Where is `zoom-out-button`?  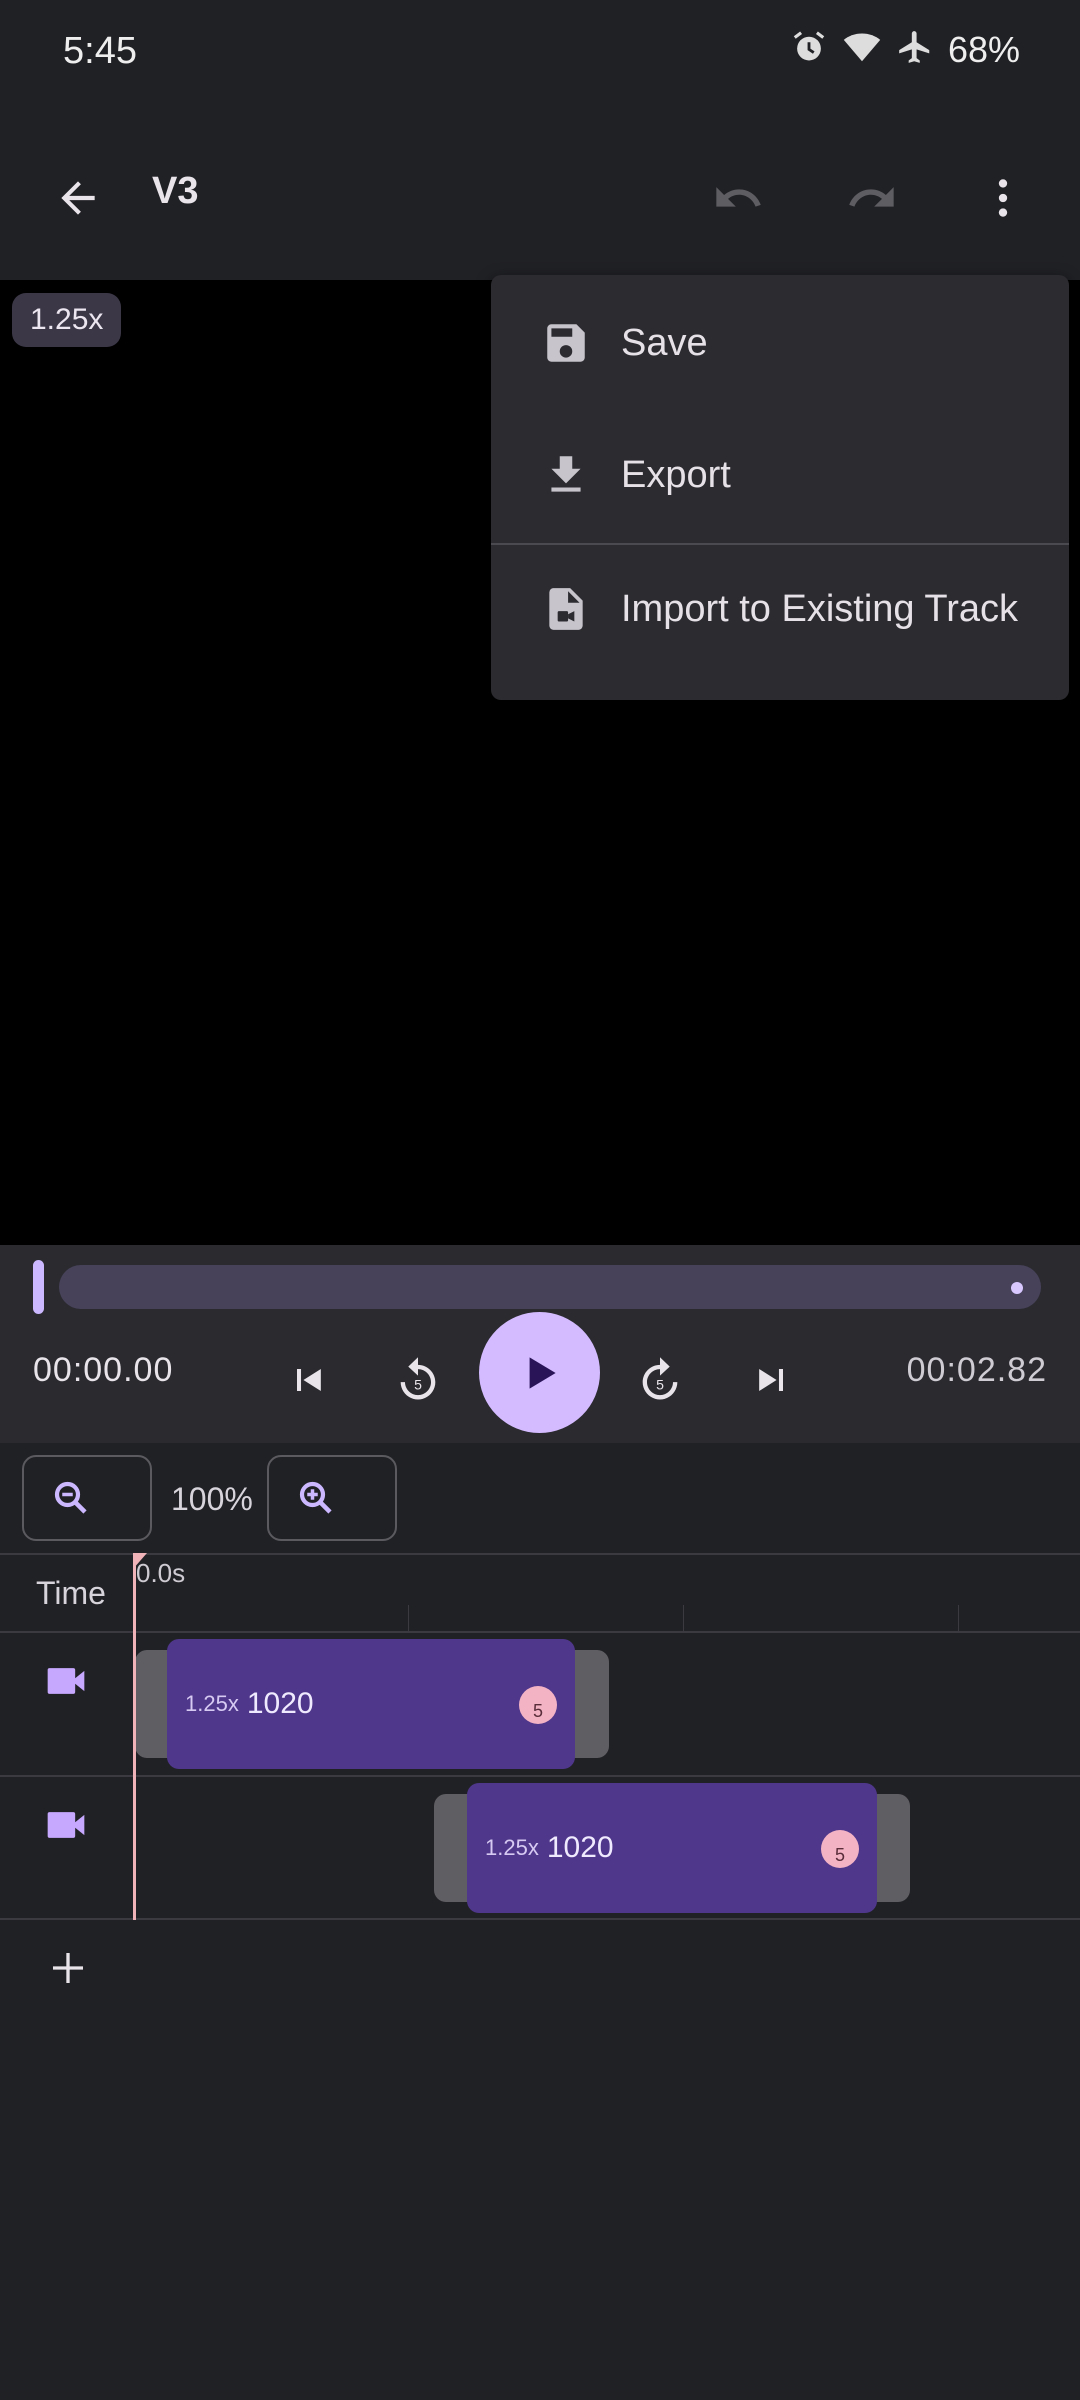
zoom-out-button is located at coordinates (87, 1498).